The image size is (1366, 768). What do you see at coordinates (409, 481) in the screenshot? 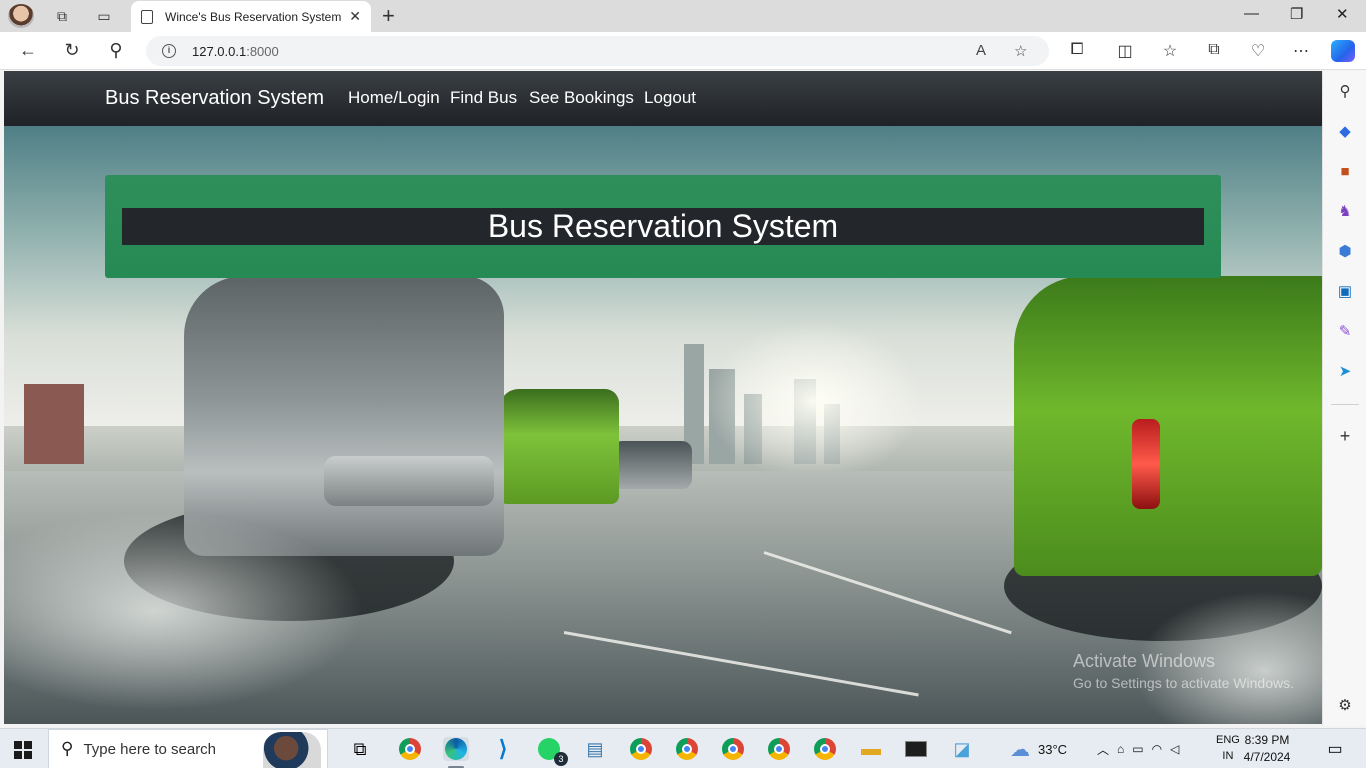
I see `bus-silver-grille` at bounding box center [409, 481].